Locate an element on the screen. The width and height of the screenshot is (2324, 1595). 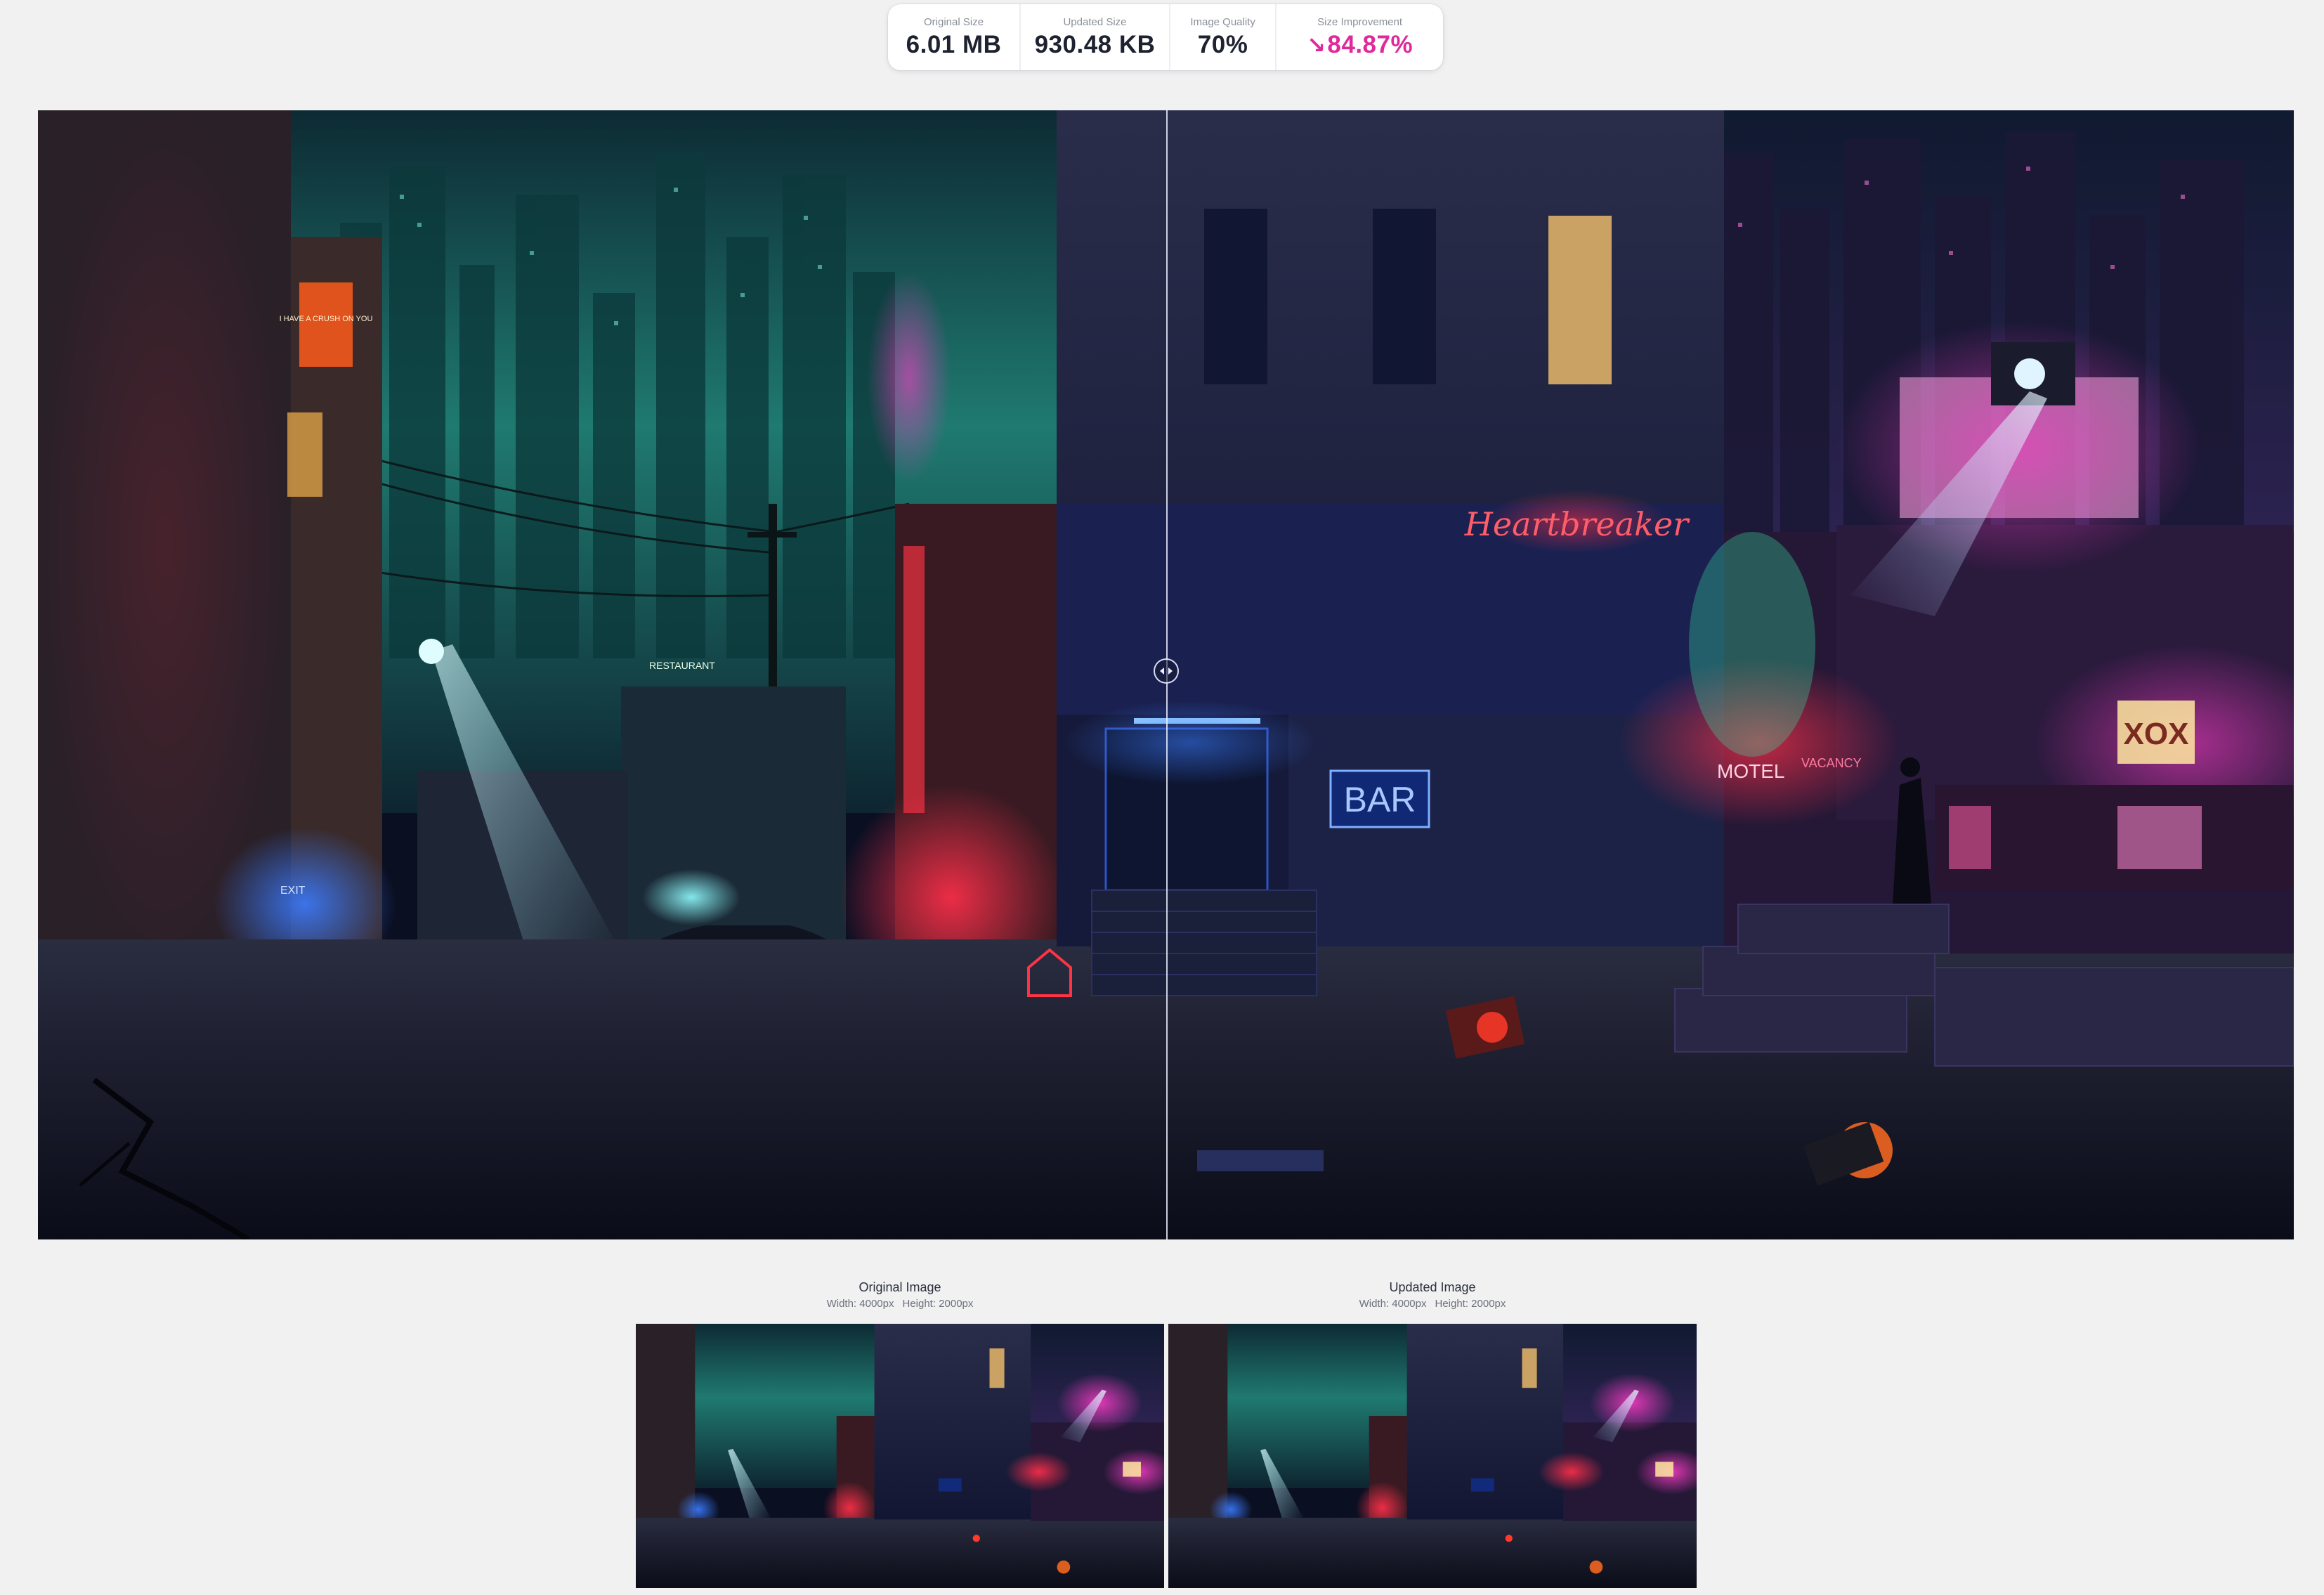
stat-value-text: 84.87% is located at coordinates (1370, 44).